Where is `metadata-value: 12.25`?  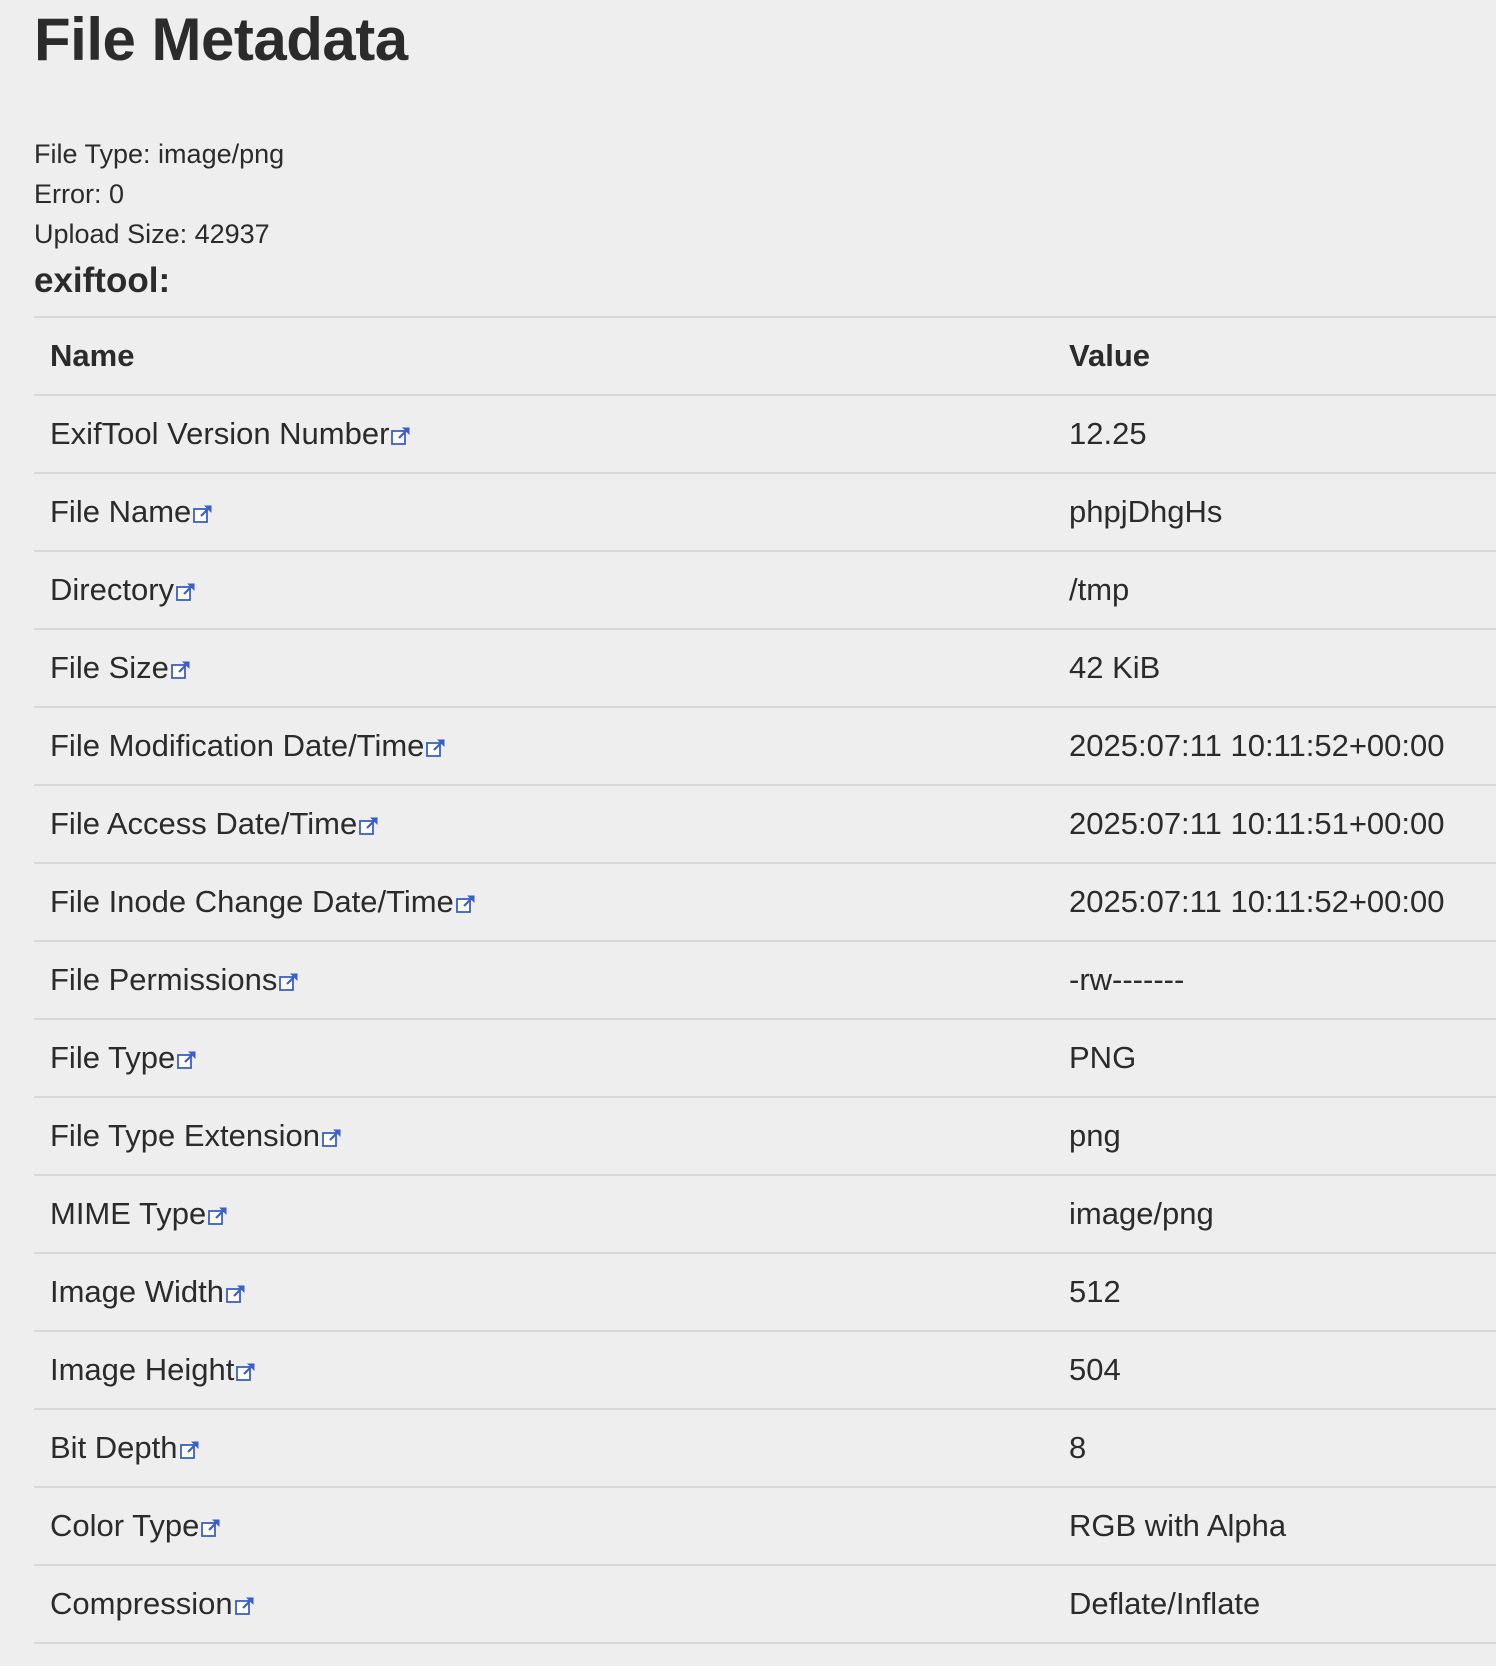 metadata-value: 12.25 is located at coordinates (1108, 433).